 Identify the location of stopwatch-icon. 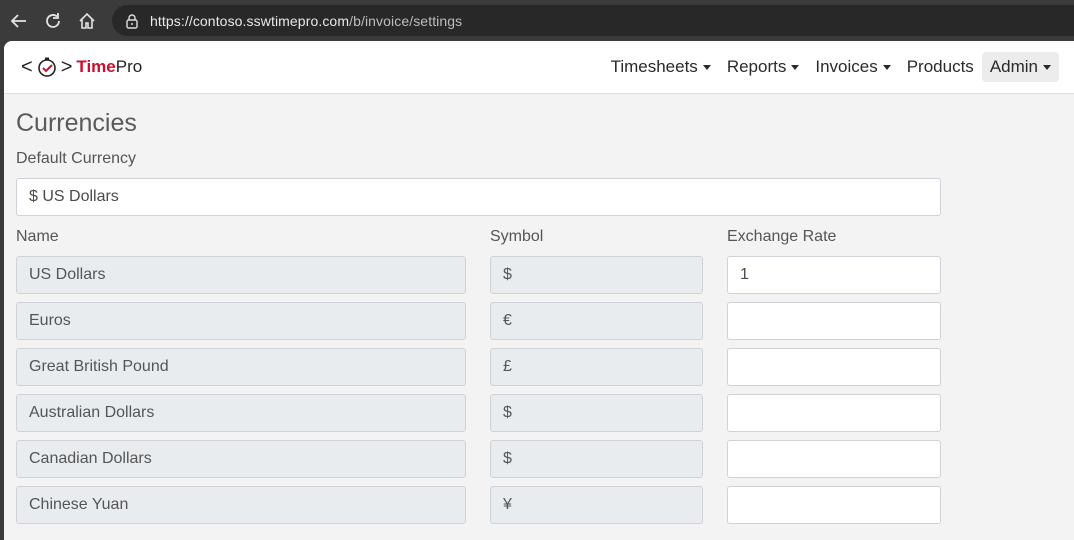
(47, 67).